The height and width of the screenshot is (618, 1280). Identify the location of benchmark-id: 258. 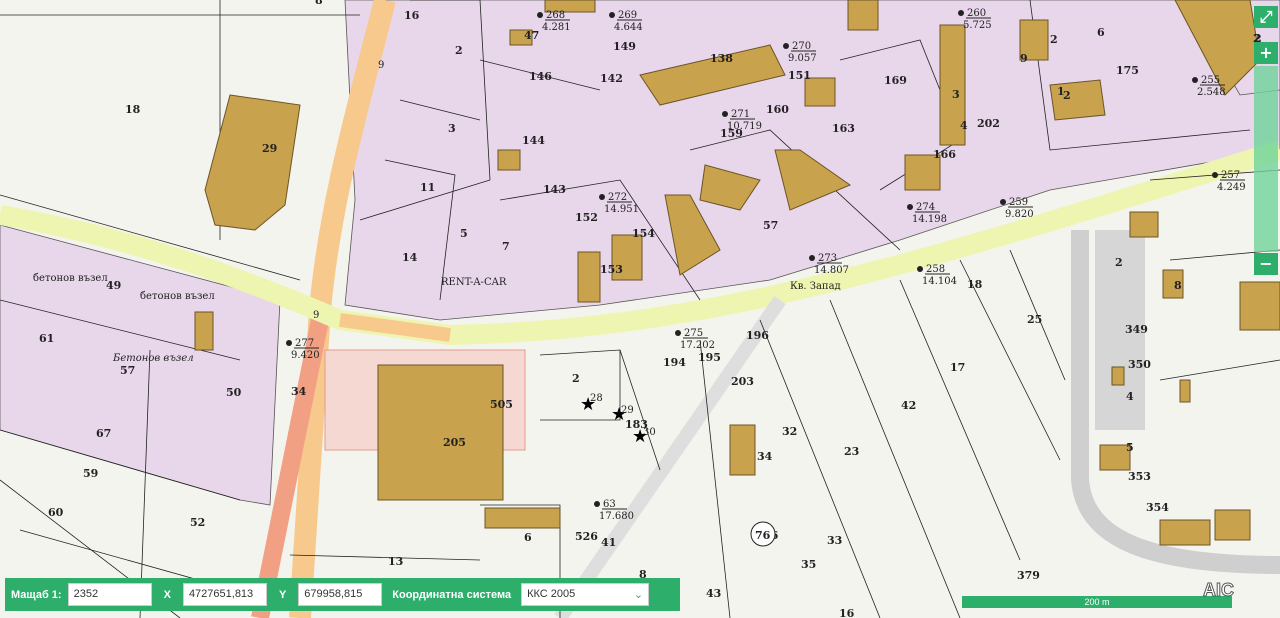
(935, 269).